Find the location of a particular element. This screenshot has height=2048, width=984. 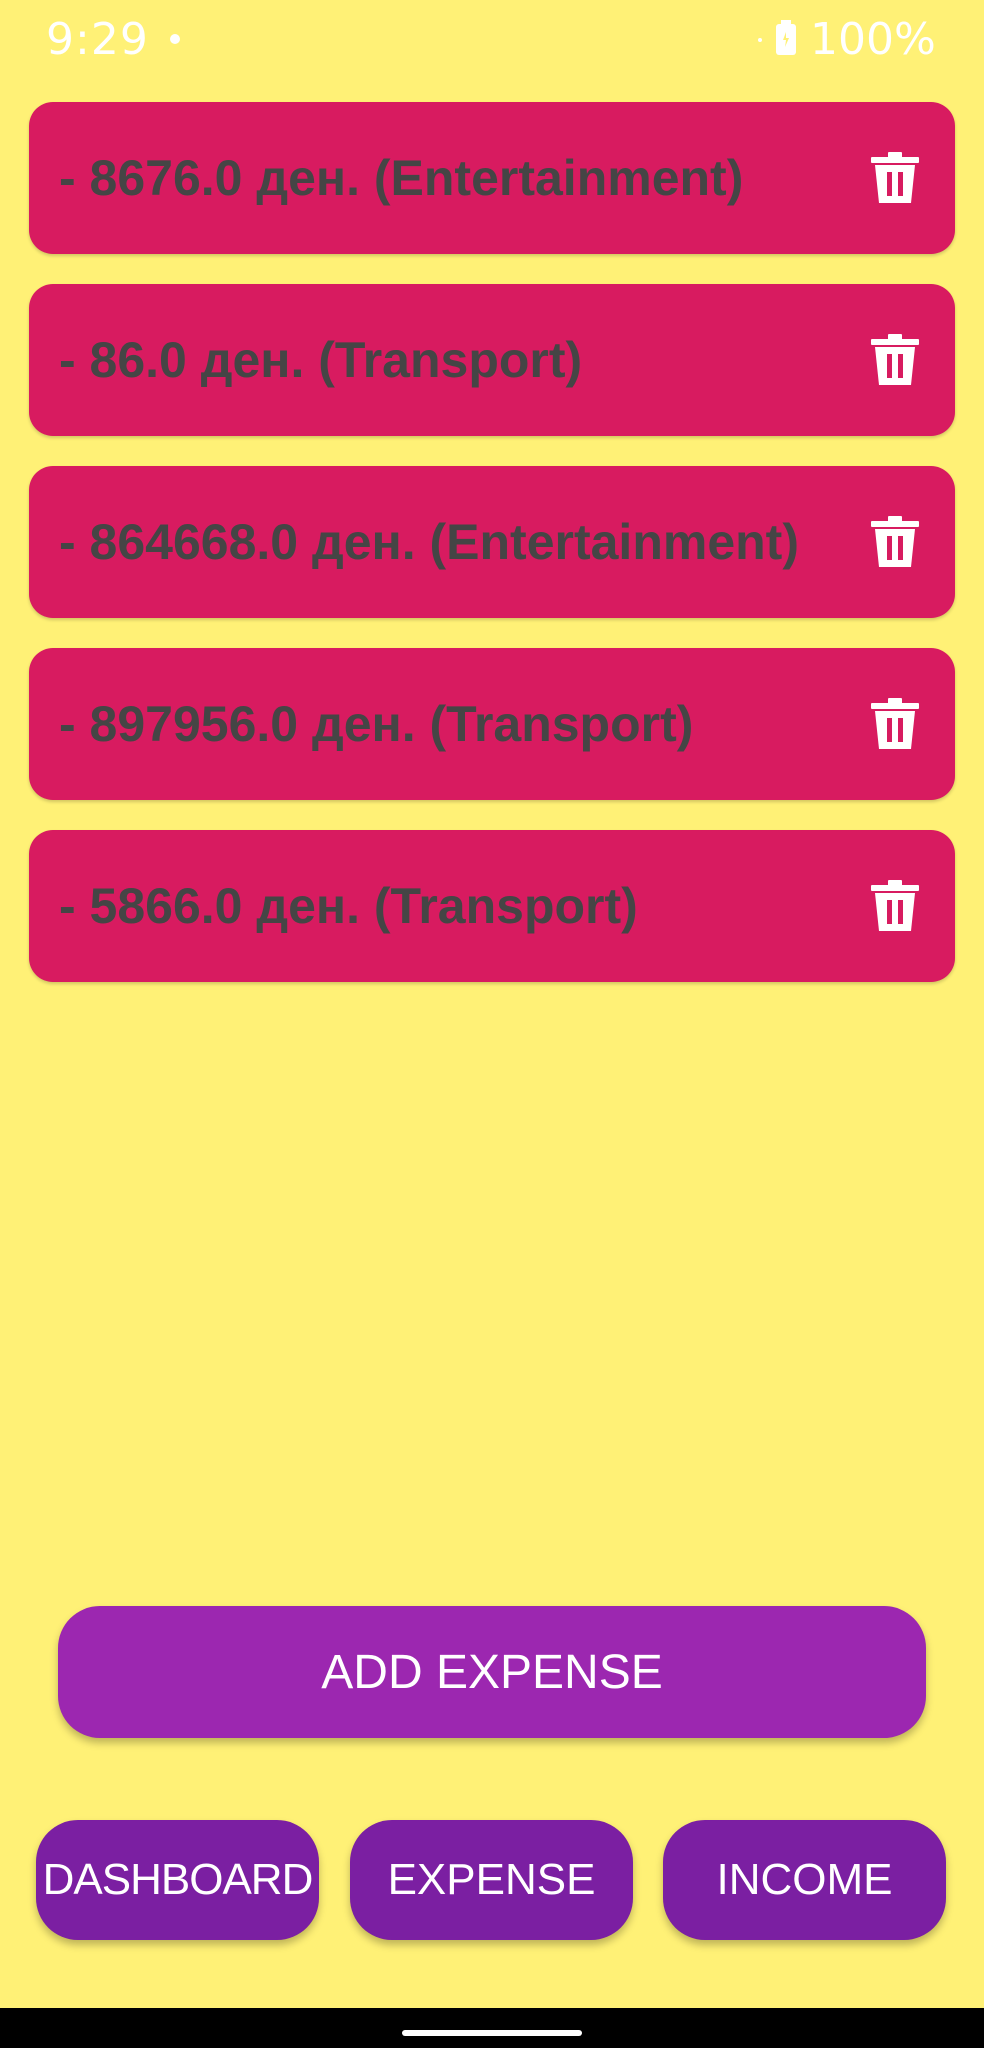

expense-label: - 5866.0 ден. (Transport) is located at coordinates (348, 906).